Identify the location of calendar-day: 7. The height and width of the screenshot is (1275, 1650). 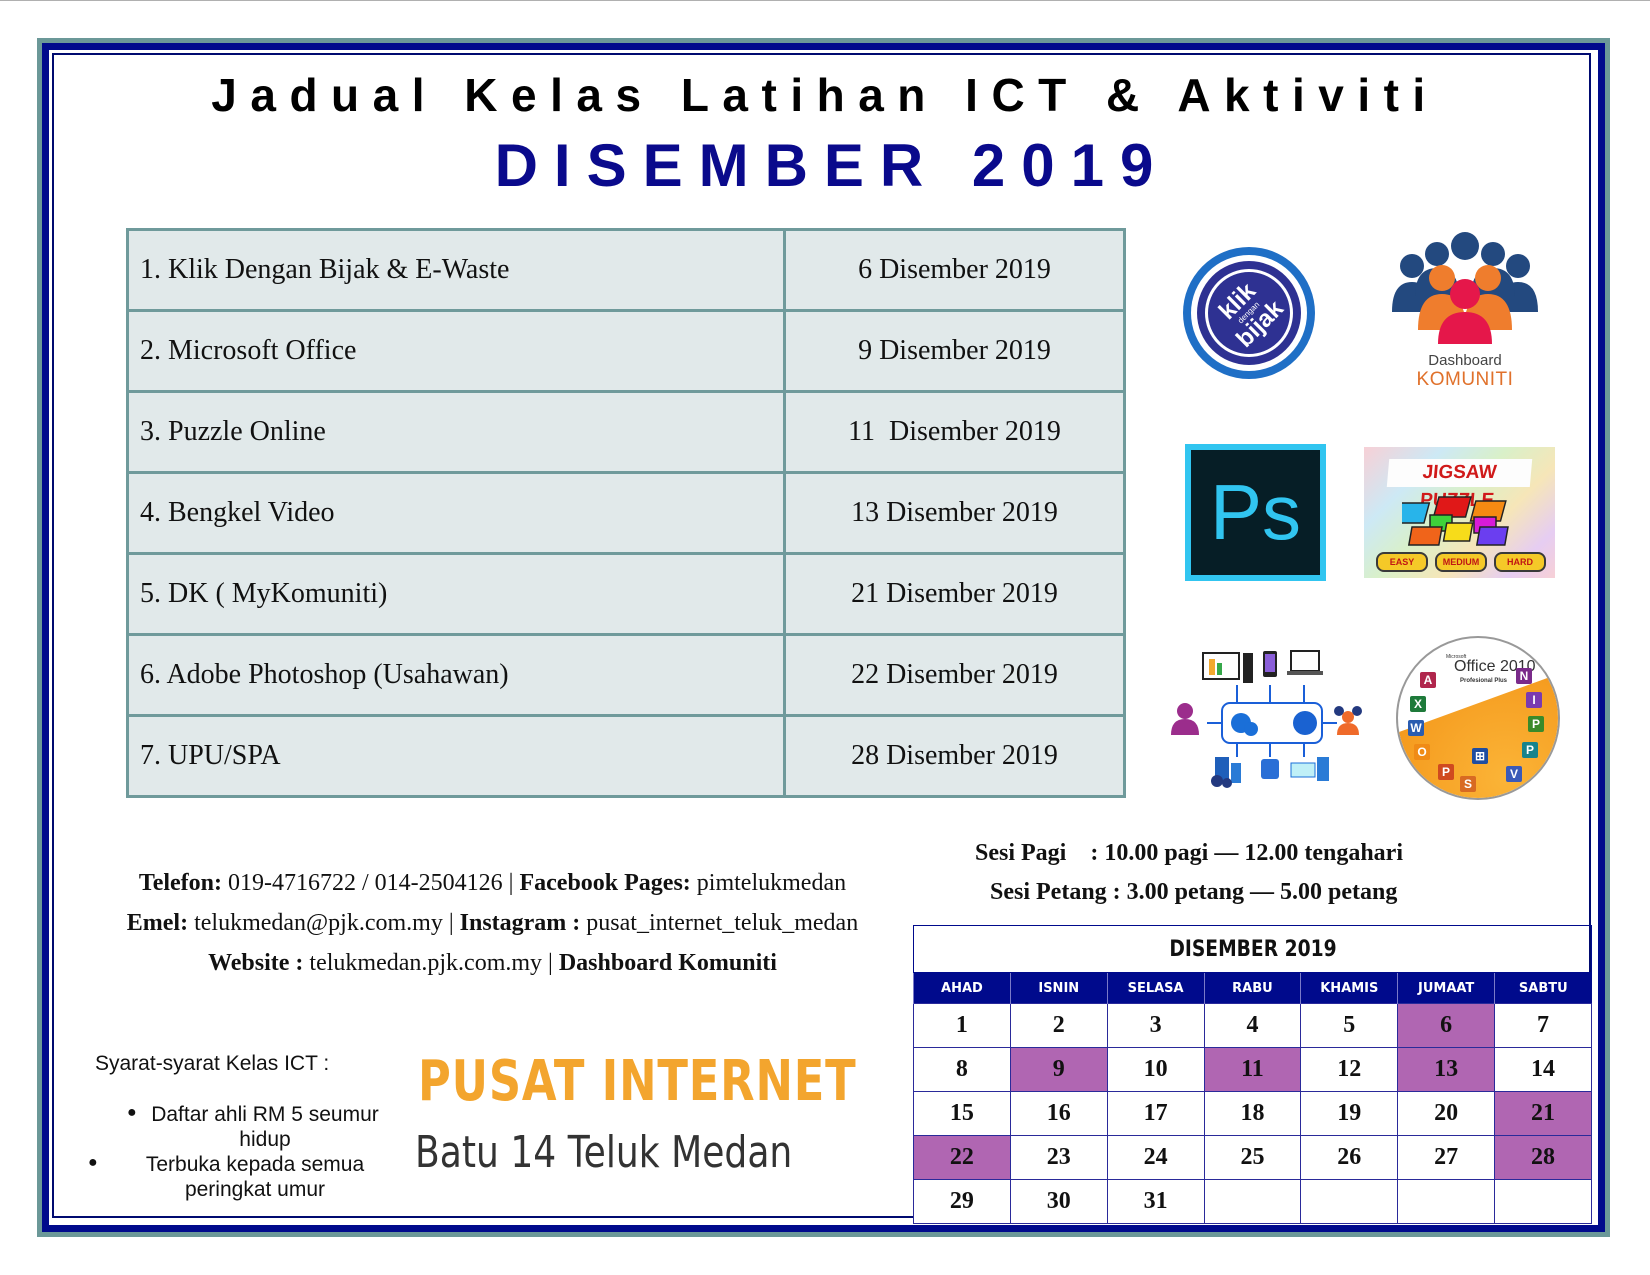
(1543, 1025).